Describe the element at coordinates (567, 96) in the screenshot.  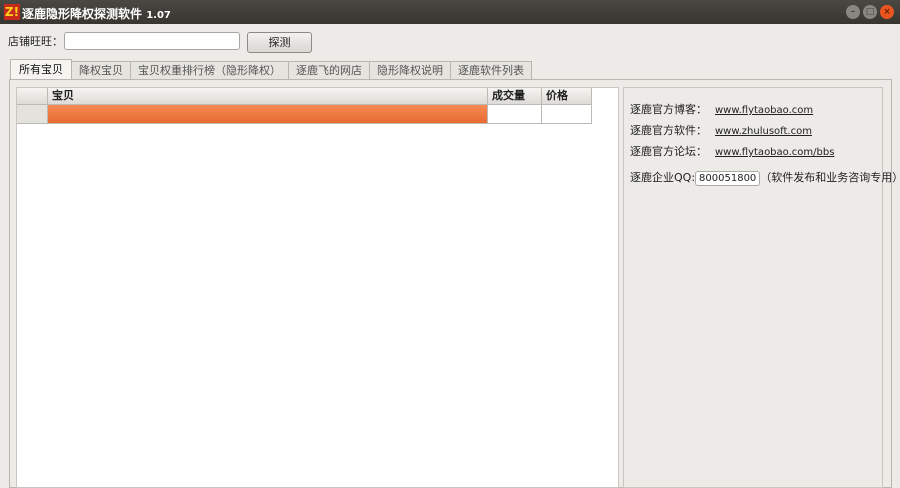
I see `col-price: 价格` at that location.